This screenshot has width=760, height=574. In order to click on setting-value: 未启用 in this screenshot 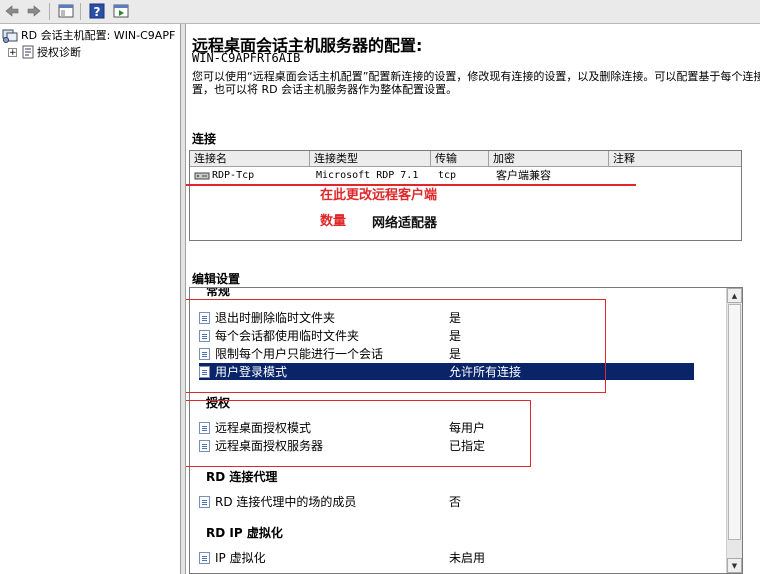, I will do `click(467, 558)`.